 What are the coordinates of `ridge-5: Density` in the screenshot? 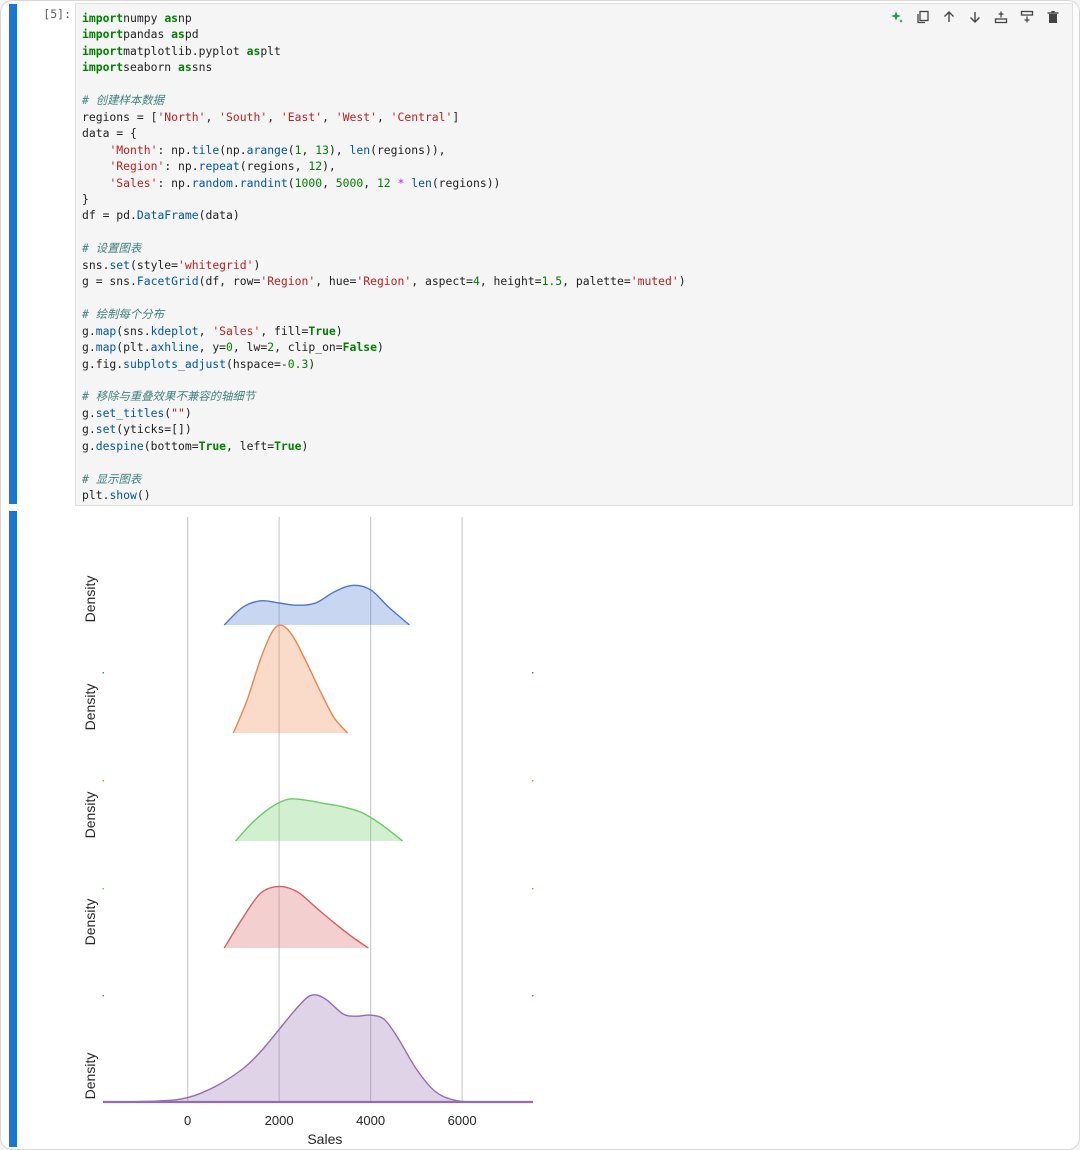 It's located at (307, 1049).